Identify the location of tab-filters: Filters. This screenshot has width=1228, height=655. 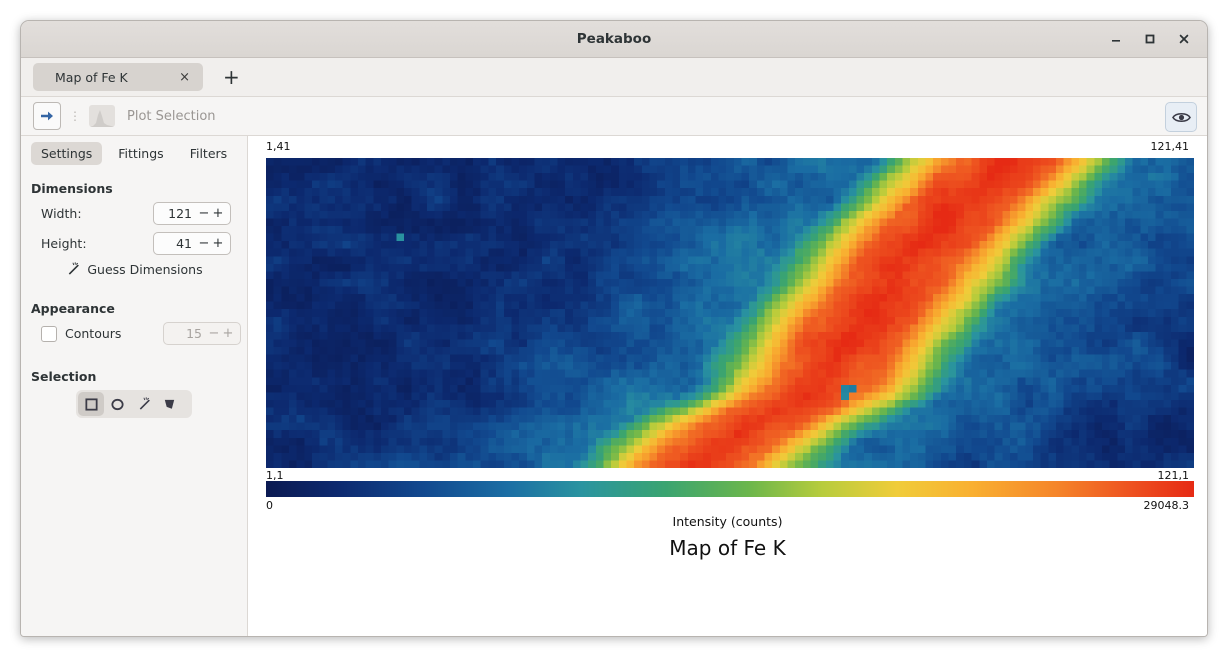
(208, 153).